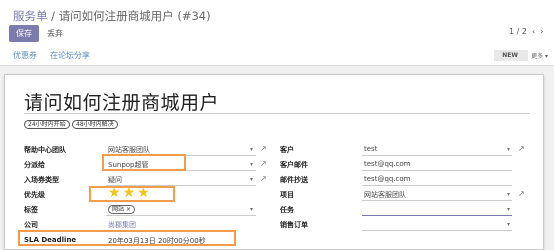 This screenshot has width=554, height=250. What do you see at coordinates (294, 180) in the screenshot?
I see `cc-email-label: 邮件抄送` at bounding box center [294, 180].